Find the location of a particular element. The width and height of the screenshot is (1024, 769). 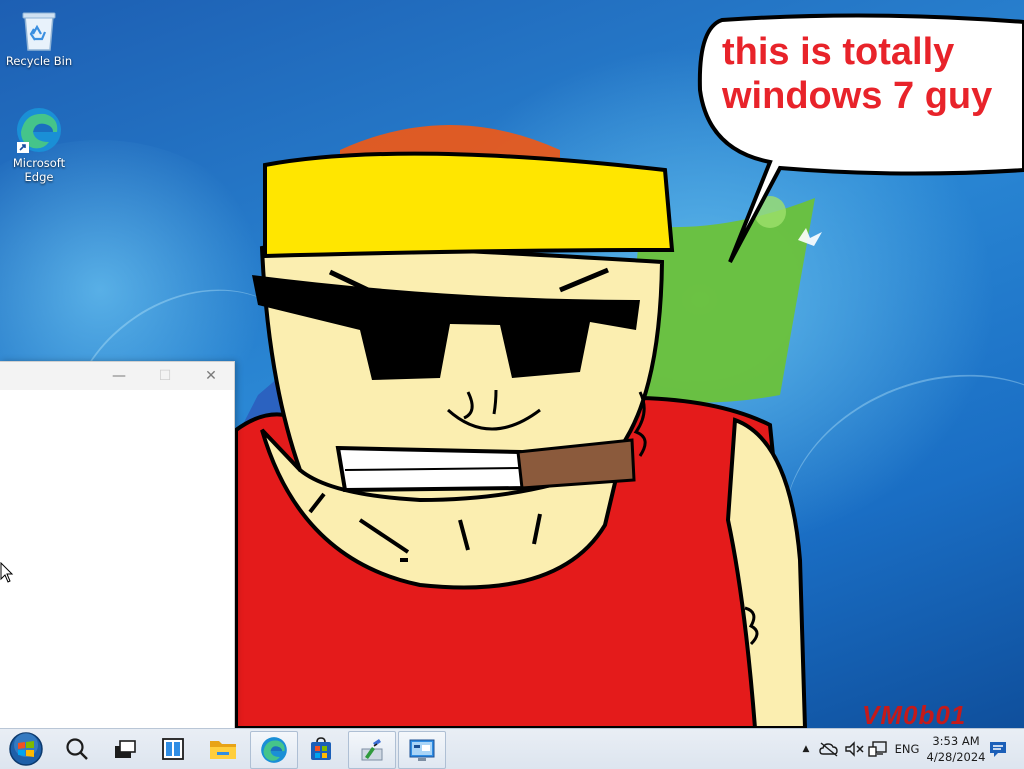

store-icon is located at coordinates (321, 748).